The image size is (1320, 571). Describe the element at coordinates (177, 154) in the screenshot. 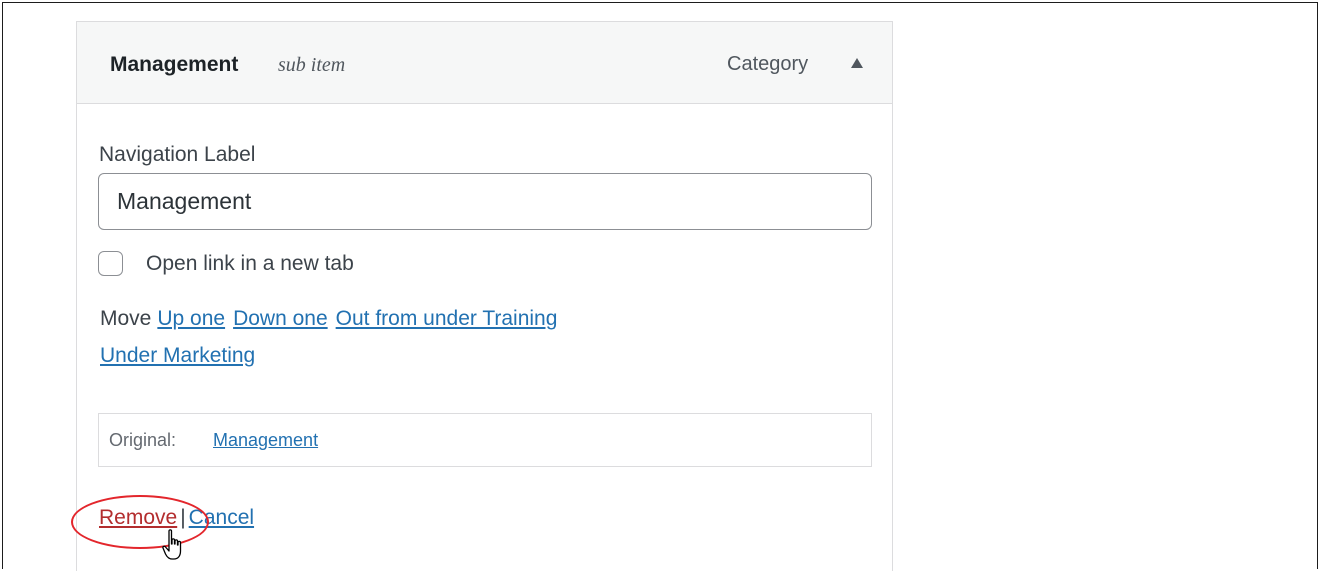

I see `navigation-label-label: Navigation Label` at that location.